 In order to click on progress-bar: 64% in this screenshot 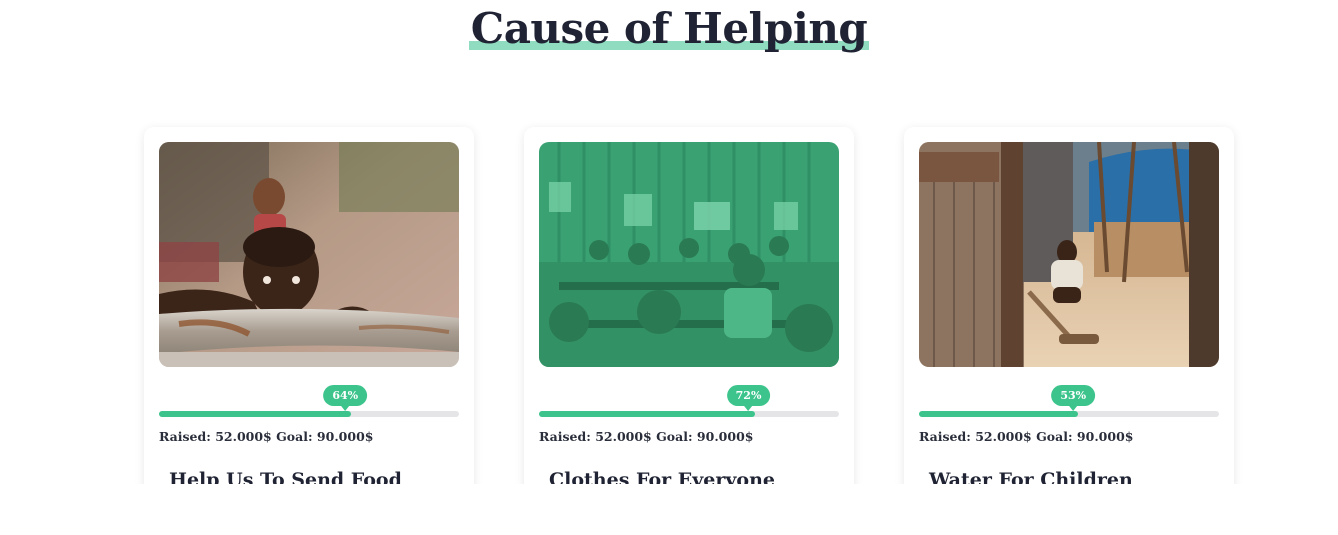, I will do `click(309, 401)`.